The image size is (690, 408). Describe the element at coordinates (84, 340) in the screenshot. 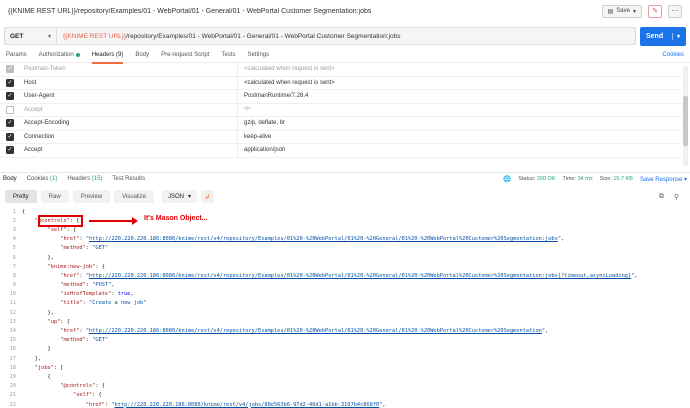

I see `code-text: "method": "GET"` at that location.